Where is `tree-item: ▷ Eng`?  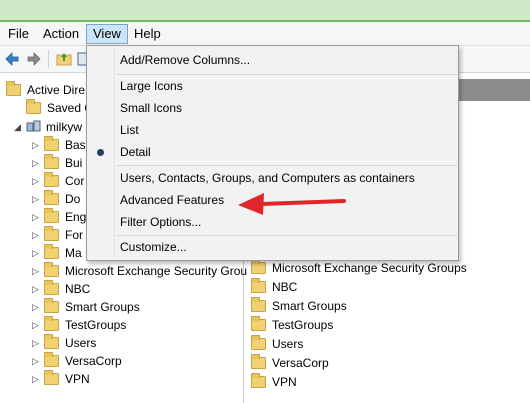 tree-item: ▷ Eng is located at coordinates (59, 216).